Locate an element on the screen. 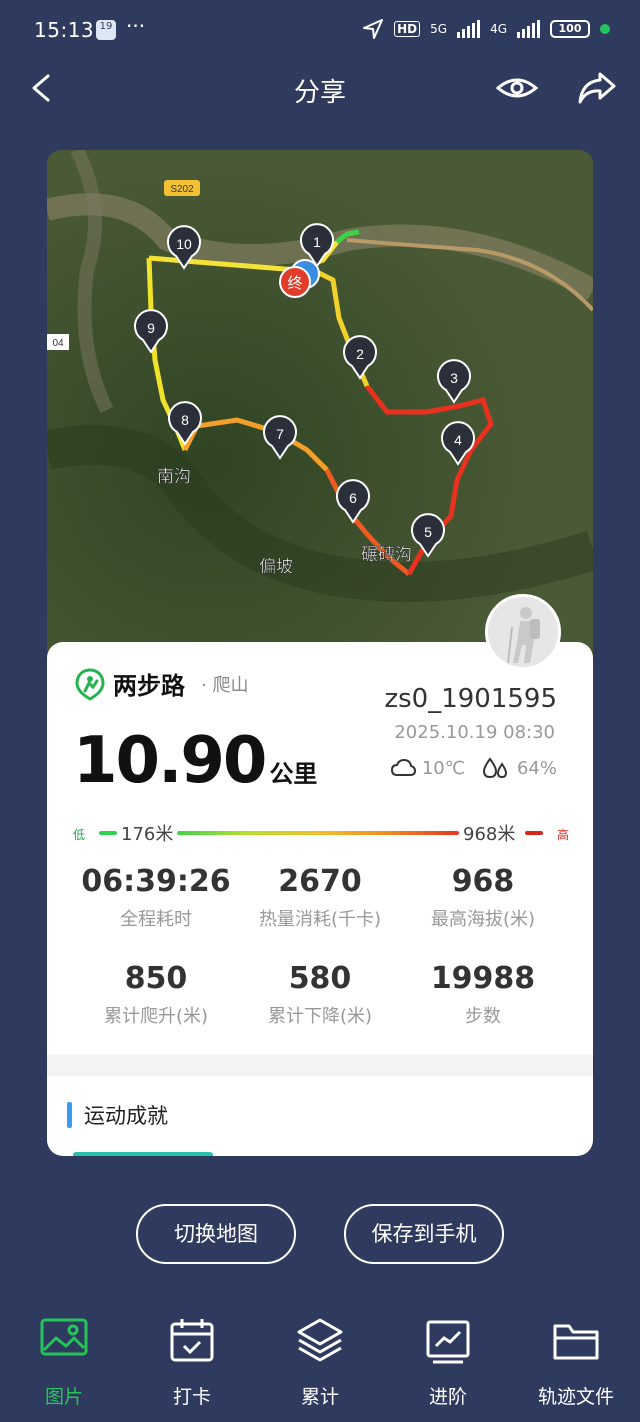 The image size is (640, 1422). checkpoint-number: 3 is located at coordinates (454, 378).